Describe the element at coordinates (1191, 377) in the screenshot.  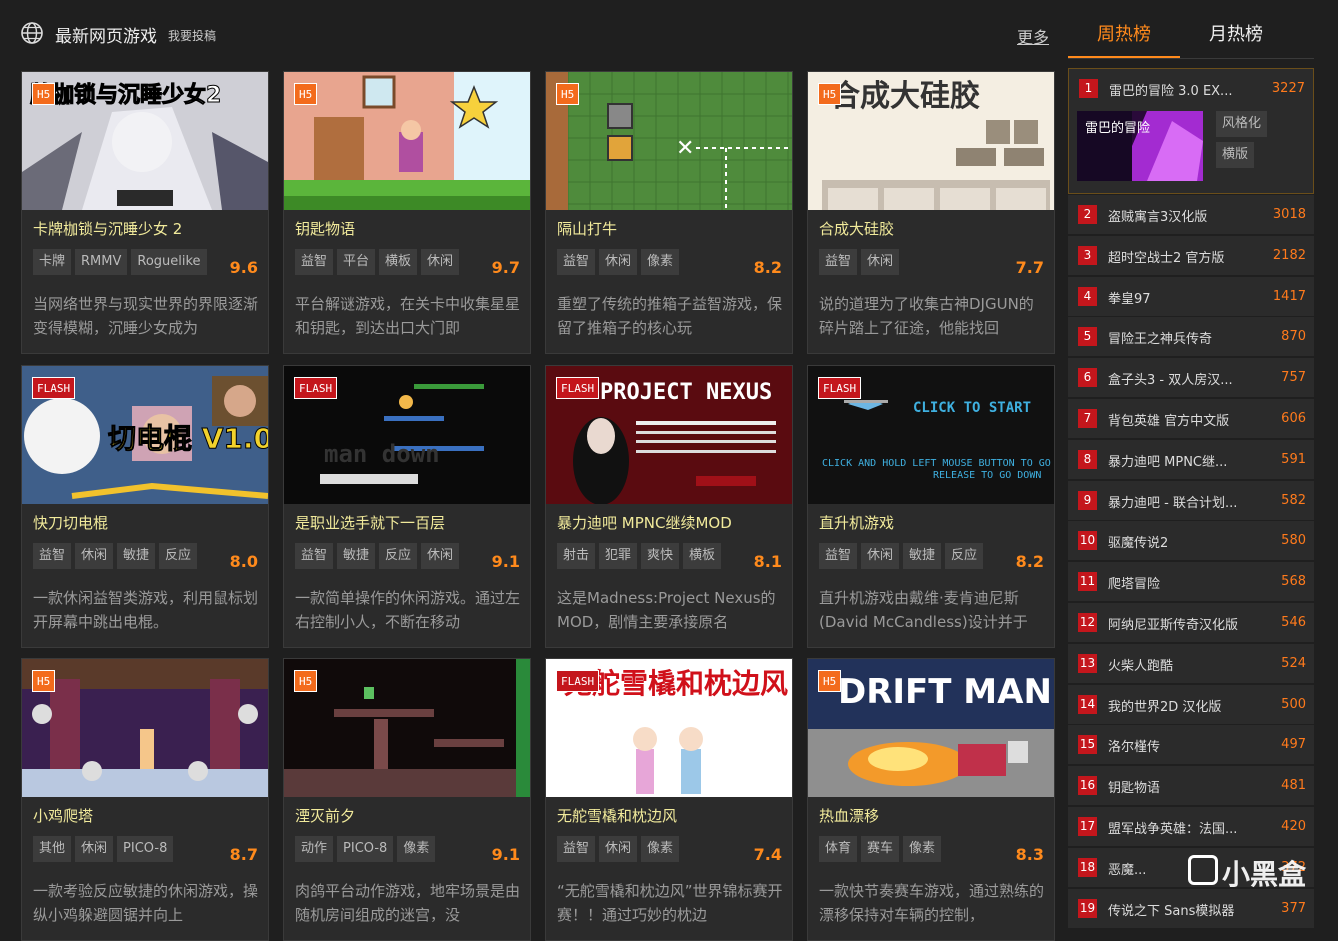
I see `rank-item: 6 盒子头3 - 双人房汉... 757` at that location.